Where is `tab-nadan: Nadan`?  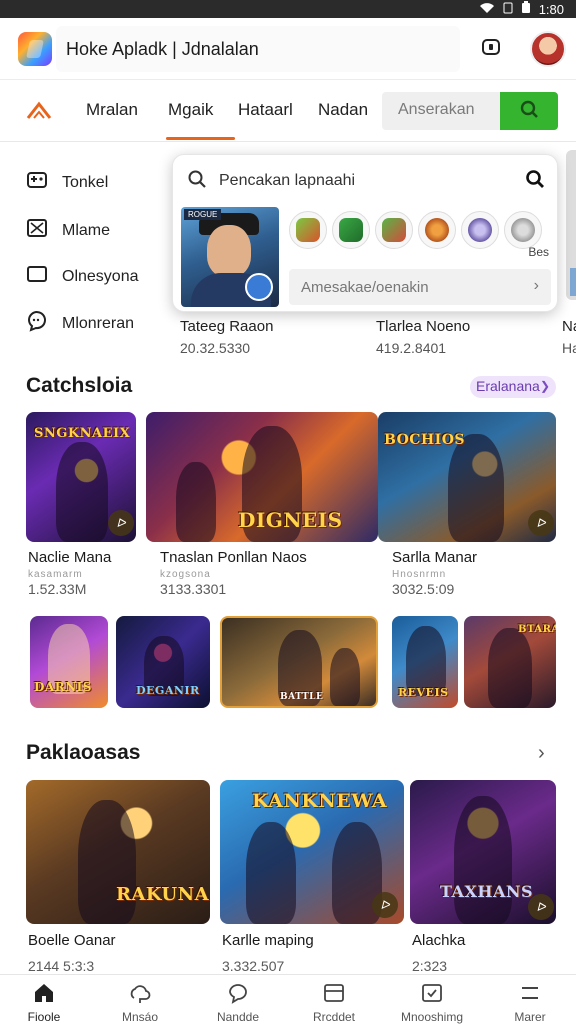 tab-nadan: Nadan is located at coordinates (343, 110).